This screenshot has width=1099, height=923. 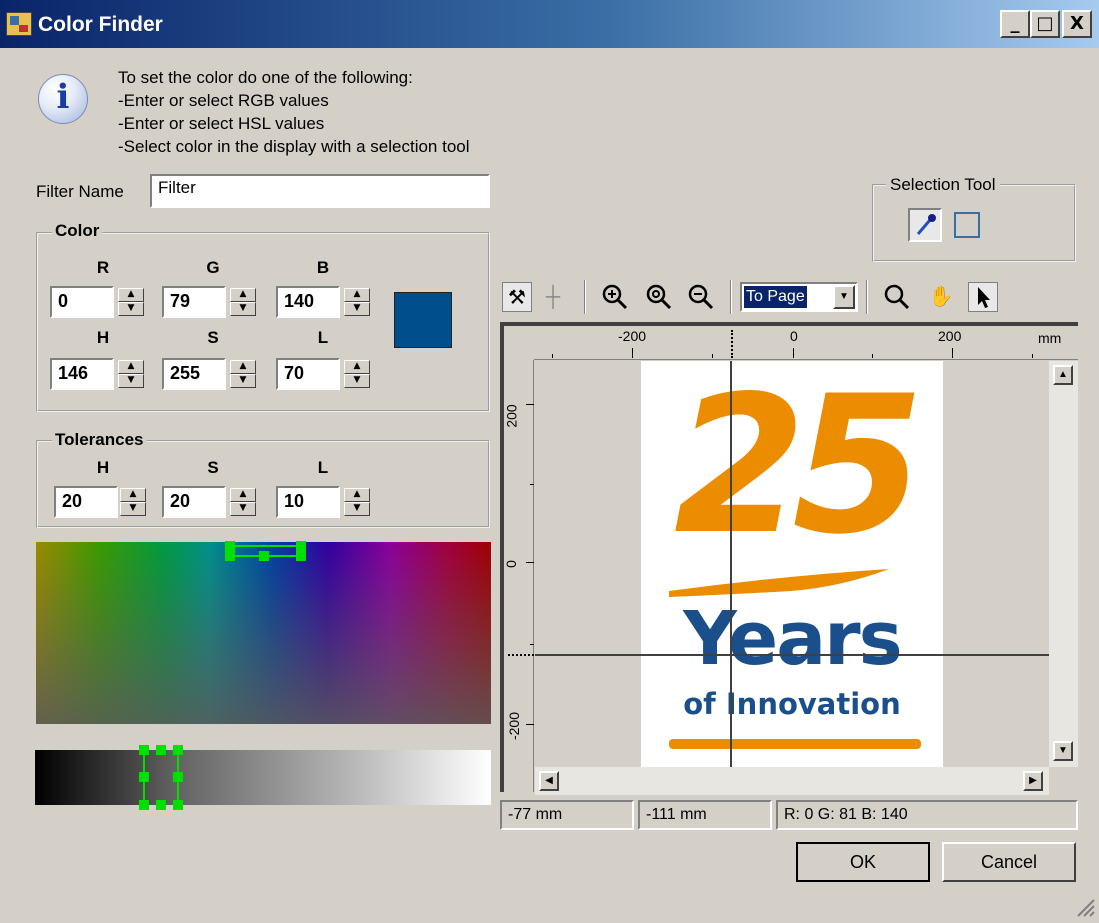 I want to click on zoom-select: To Page ▼, so click(x=799, y=297).